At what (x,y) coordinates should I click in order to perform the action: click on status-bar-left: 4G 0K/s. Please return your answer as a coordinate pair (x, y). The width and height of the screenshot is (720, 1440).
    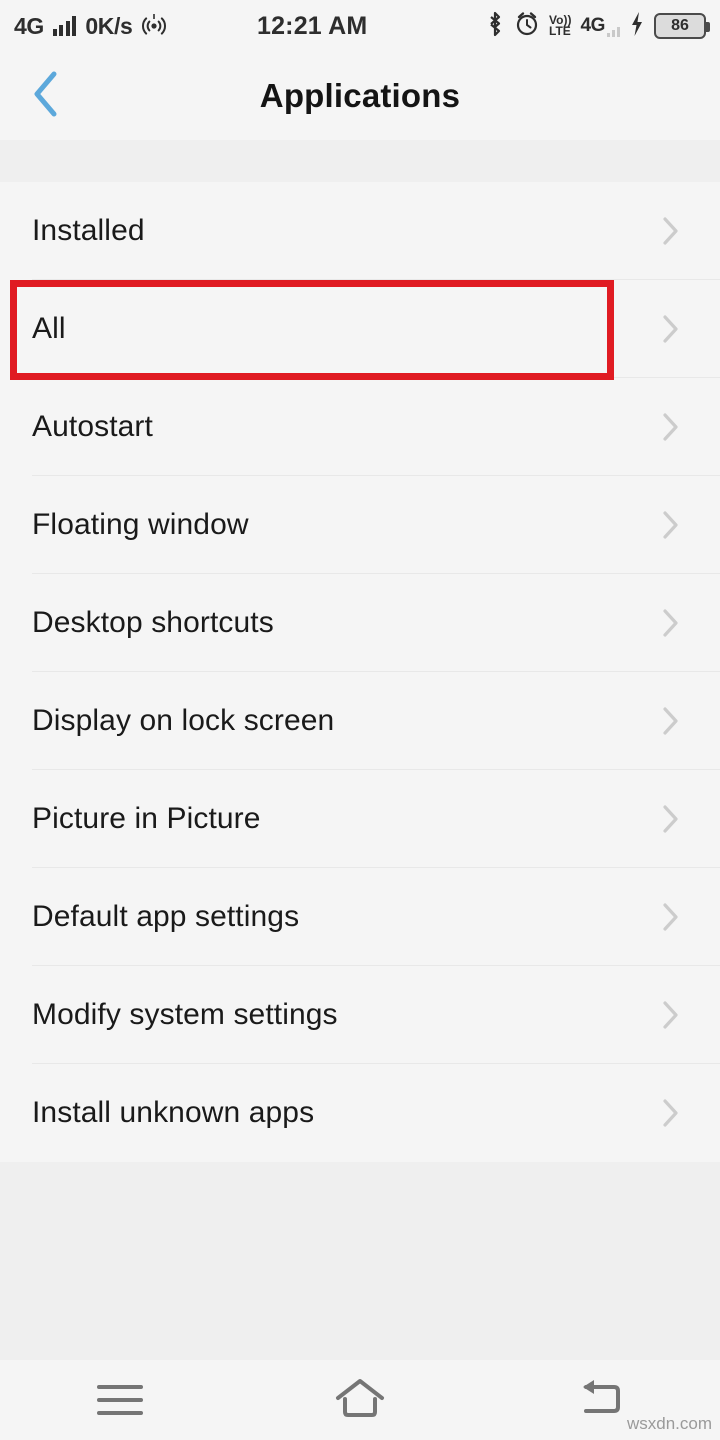
    Looking at the image, I should click on (90, 26).